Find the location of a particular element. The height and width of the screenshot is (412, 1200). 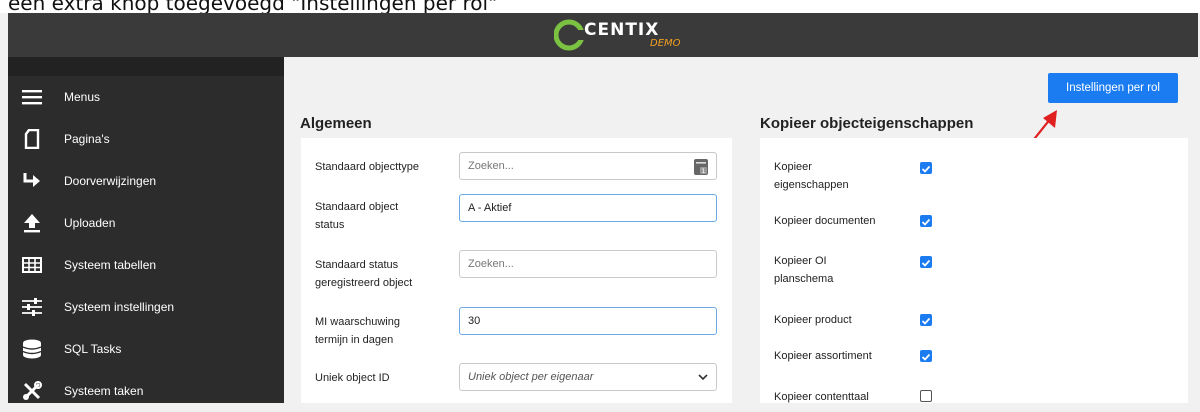

svg-text: 1 is located at coordinates (704, 171).